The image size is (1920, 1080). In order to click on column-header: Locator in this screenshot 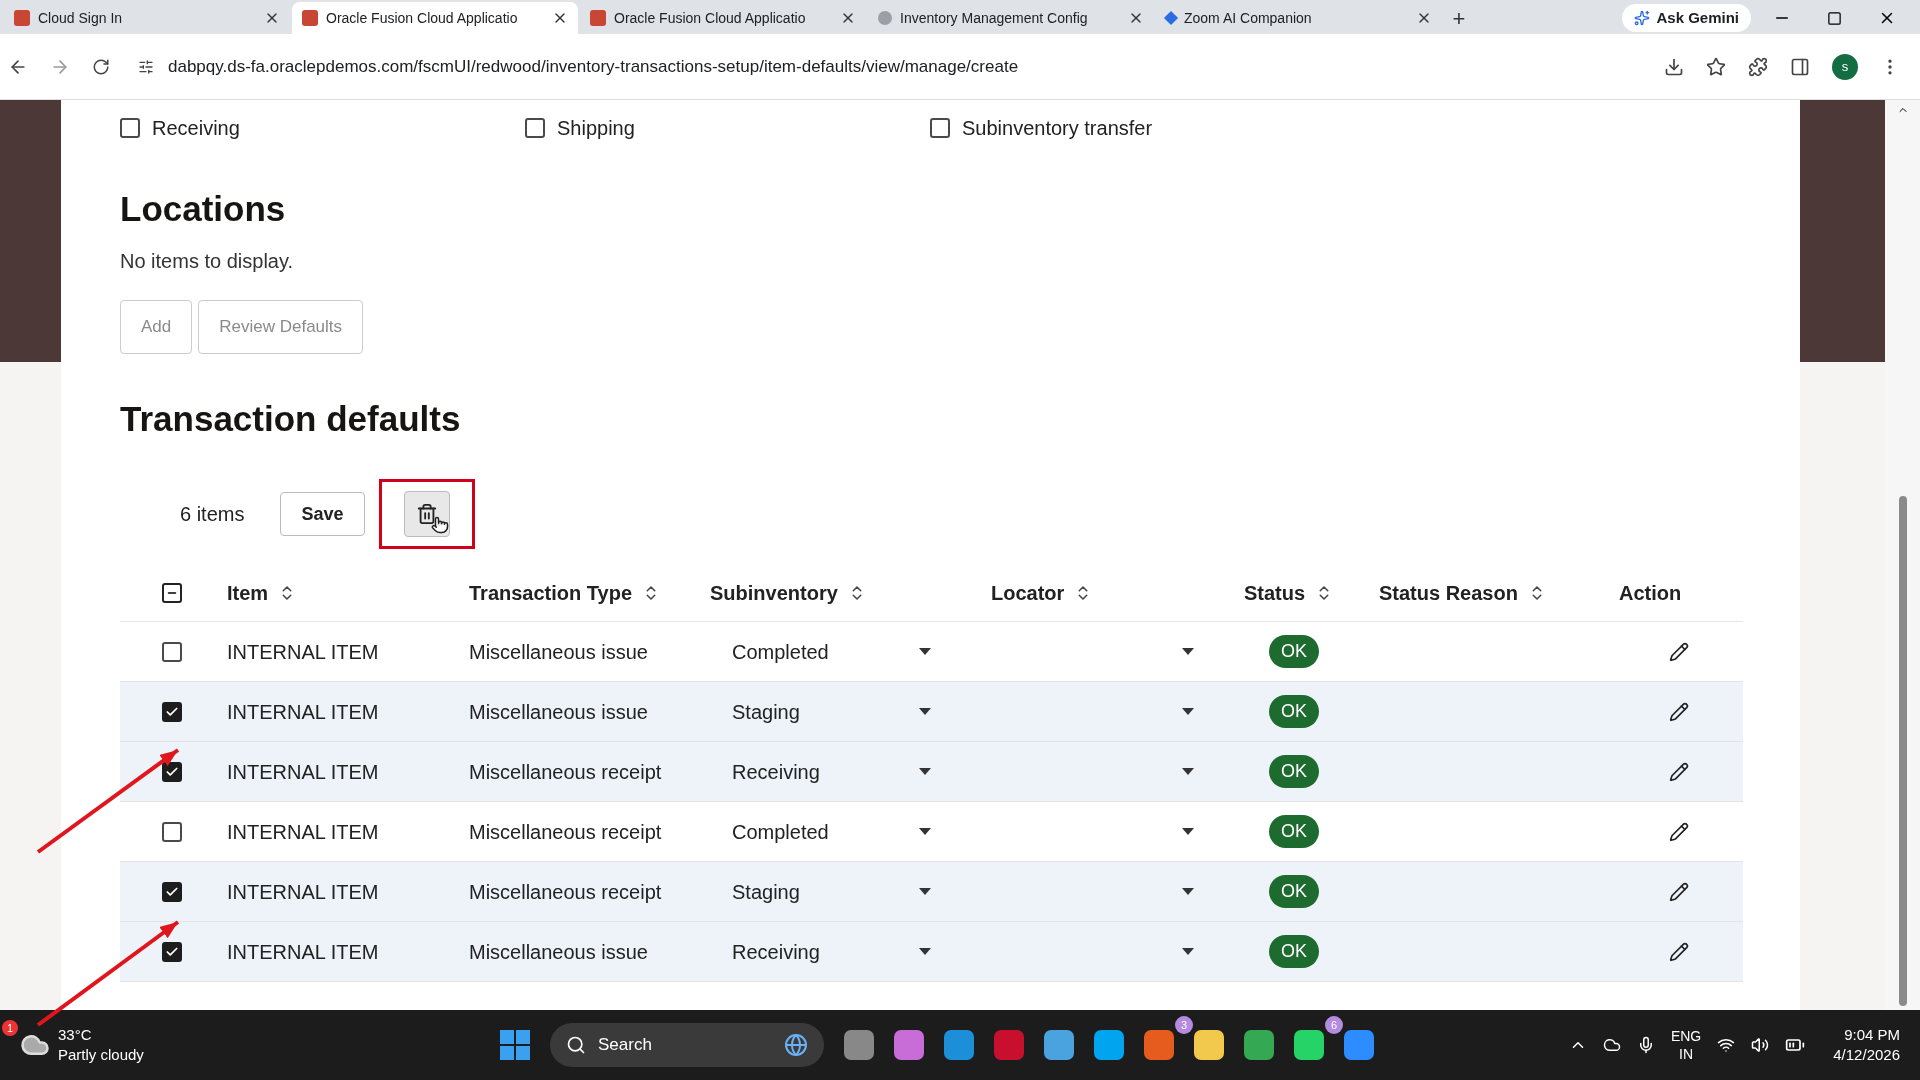, I will do `click(1028, 592)`.